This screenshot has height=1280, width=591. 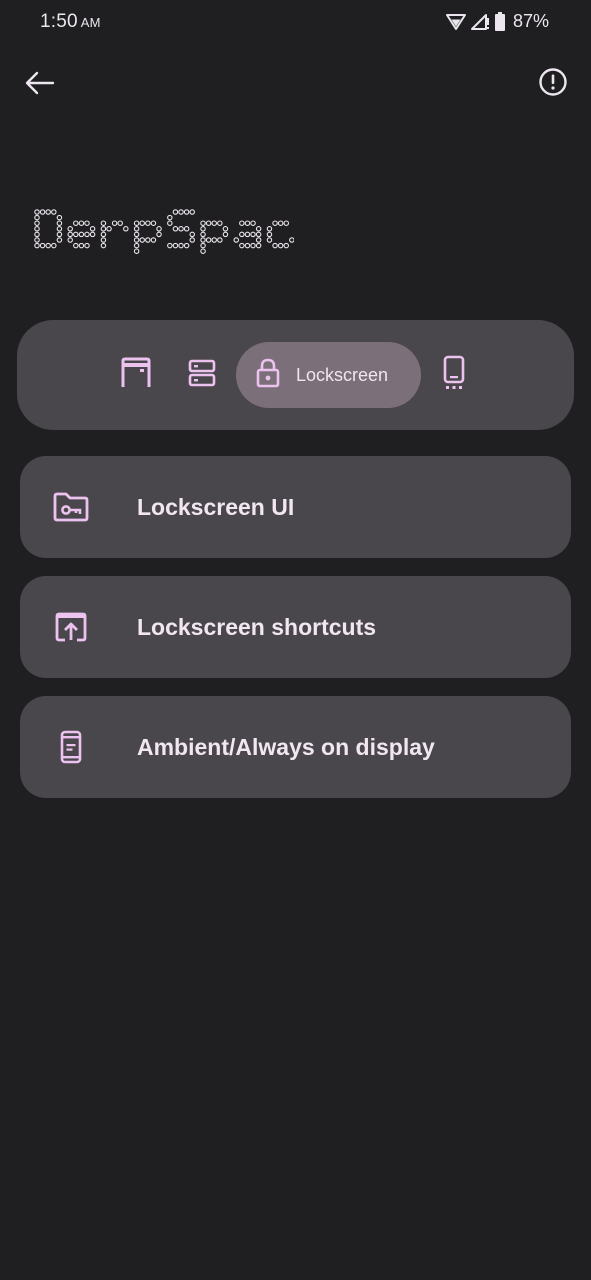 What do you see at coordinates (257, 627) in the screenshot?
I see `list-item-label: Lockscreen shortcuts` at bounding box center [257, 627].